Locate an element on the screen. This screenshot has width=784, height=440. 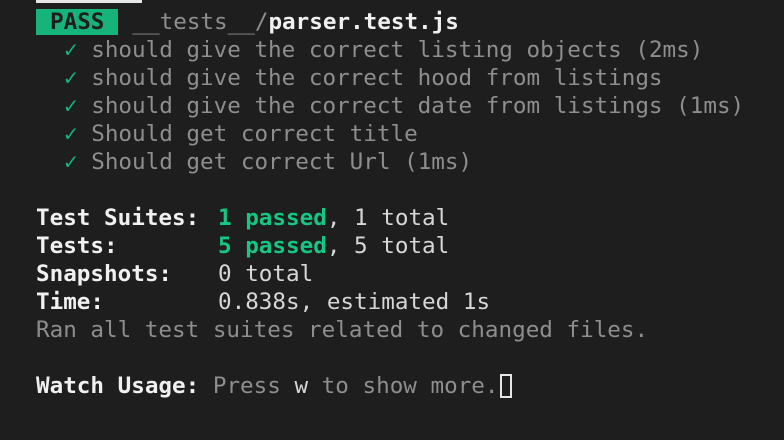
test-name: Should get correct title is located at coordinates (254, 134).